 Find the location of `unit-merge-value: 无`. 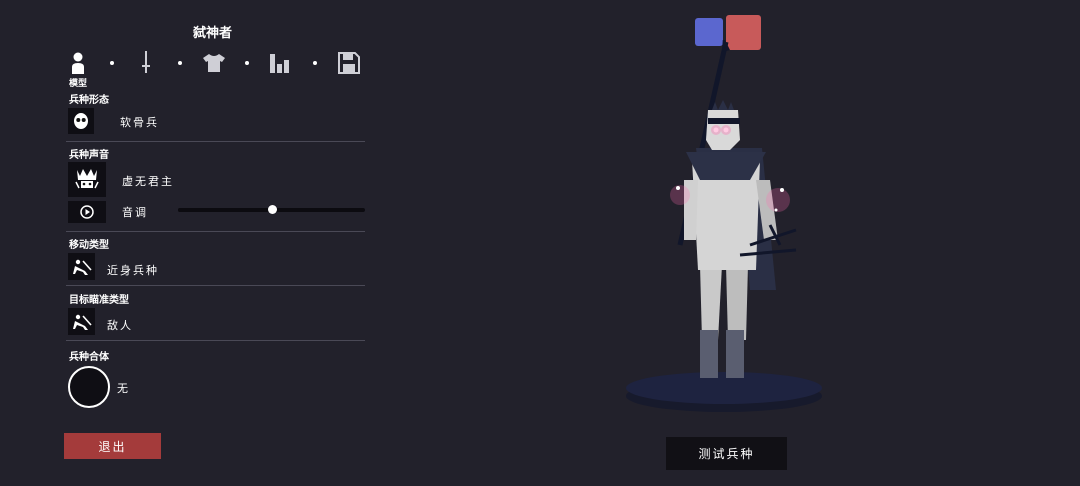

unit-merge-value: 无 is located at coordinates (122, 388).